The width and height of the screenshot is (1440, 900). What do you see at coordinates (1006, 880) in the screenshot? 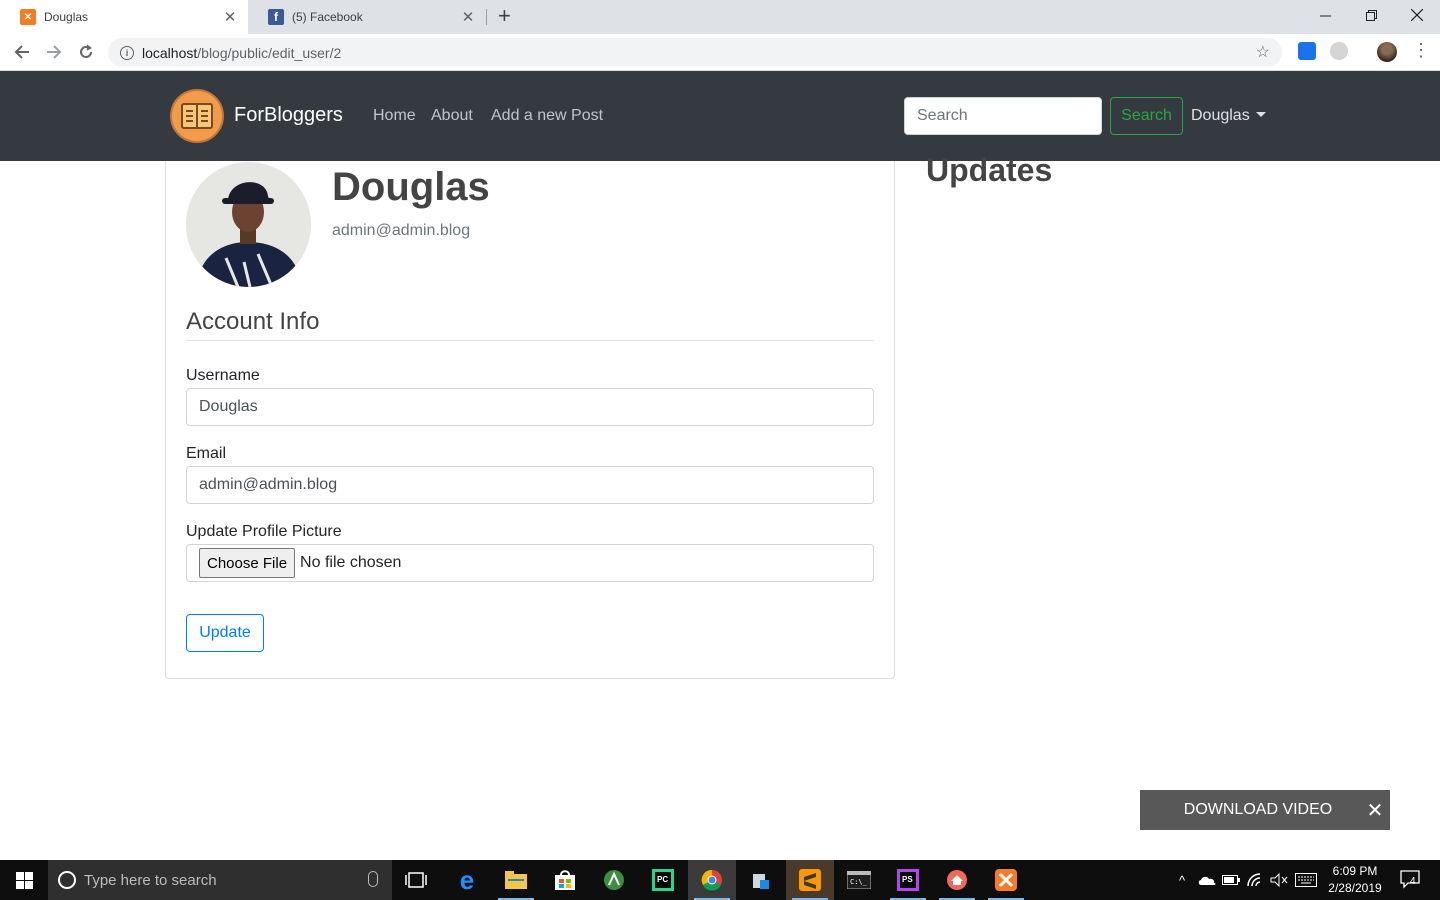
I see `xampp-icon` at bounding box center [1006, 880].